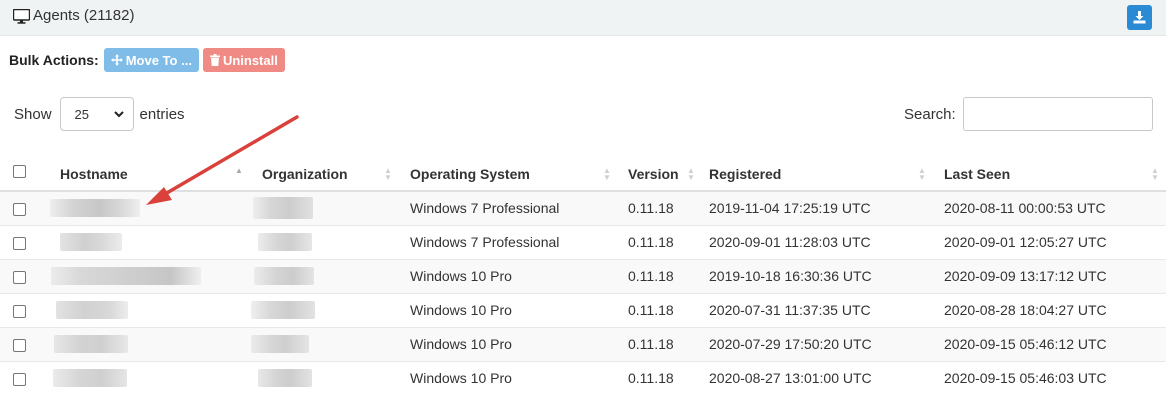 Image resolution: width=1166 pixels, height=395 pixels. Describe the element at coordinates (790, 208) in the screenshot. I see `registered-value: 2019-11-04 17:25:19 UTC` at that location.